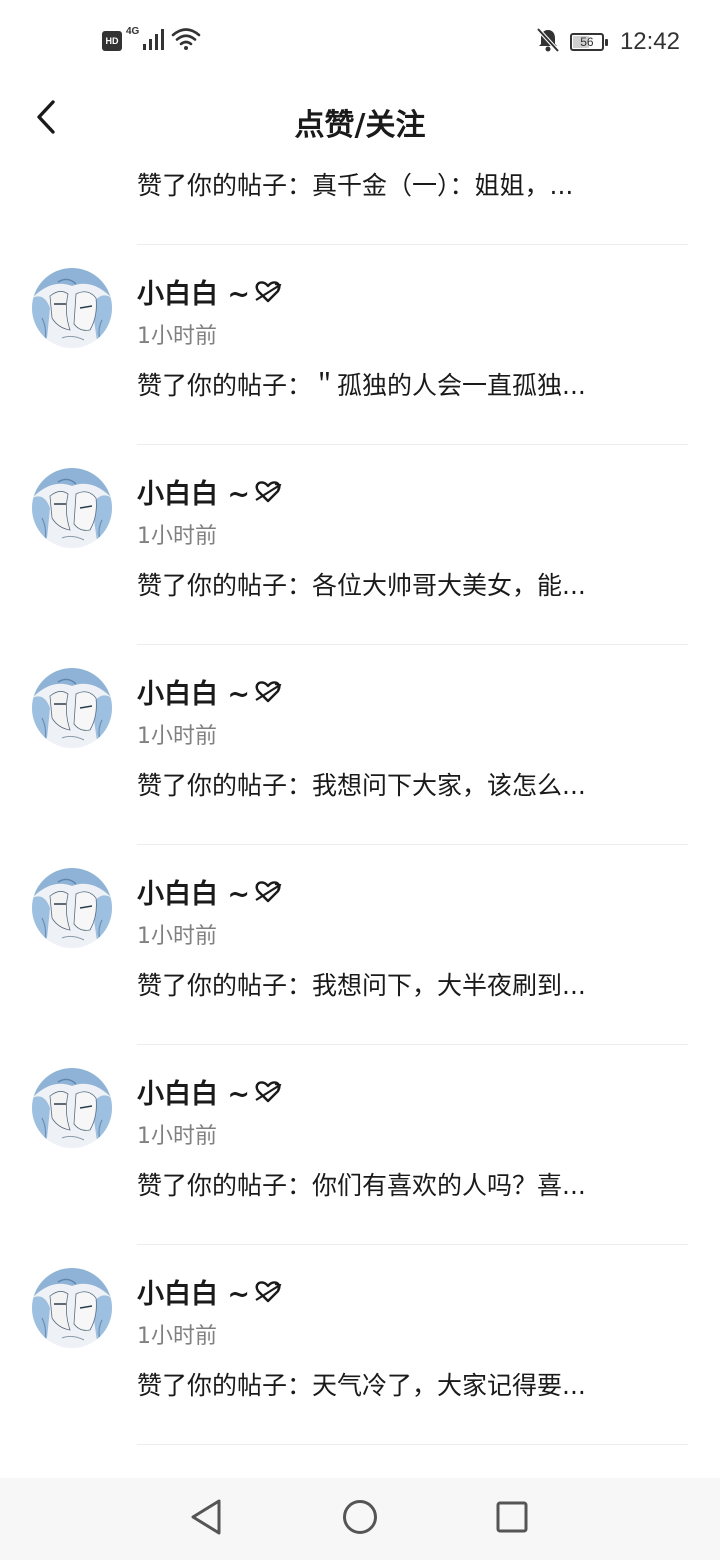 Image resolution: width=720 pixels, height=1560 pixels. I want to click on system-nav-bar, so click(360, 1519).